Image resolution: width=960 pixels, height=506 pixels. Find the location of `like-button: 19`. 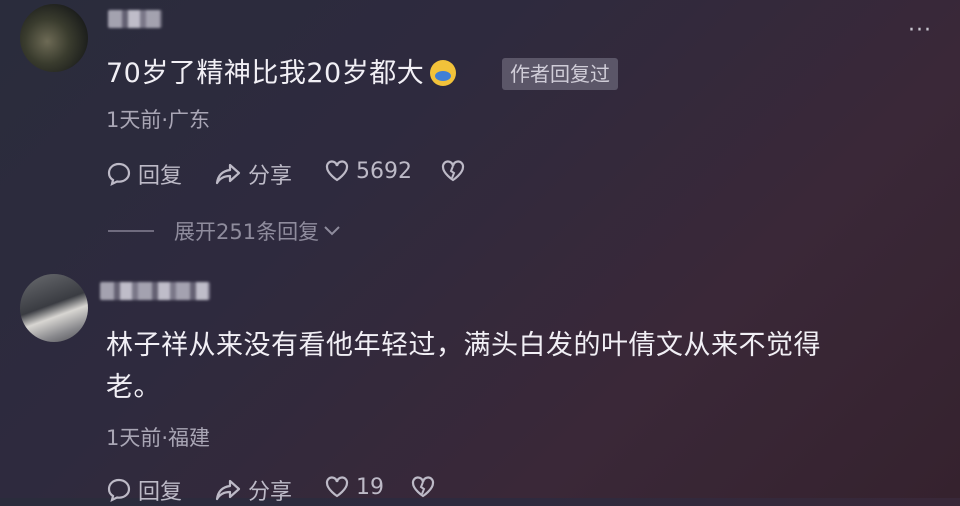

like-button: 19 is located at coordinates (354, 487).